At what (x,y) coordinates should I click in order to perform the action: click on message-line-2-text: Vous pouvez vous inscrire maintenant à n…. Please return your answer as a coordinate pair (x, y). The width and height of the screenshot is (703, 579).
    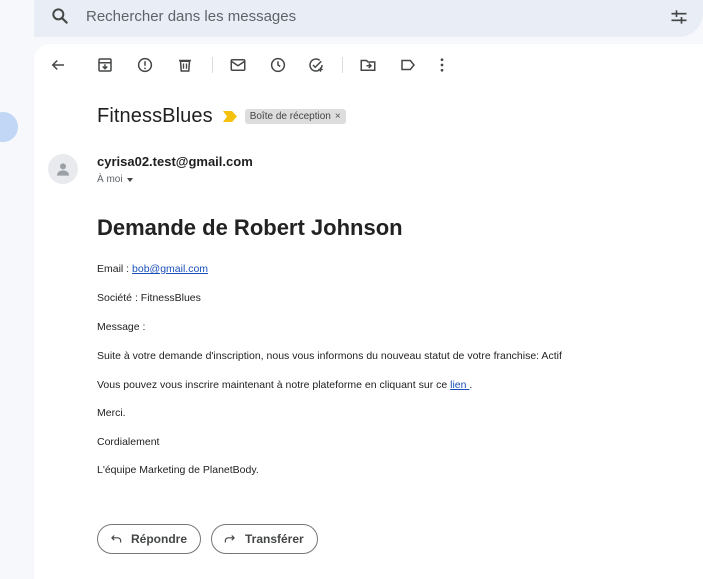
    Looking at the image, I should click on (274, 385).